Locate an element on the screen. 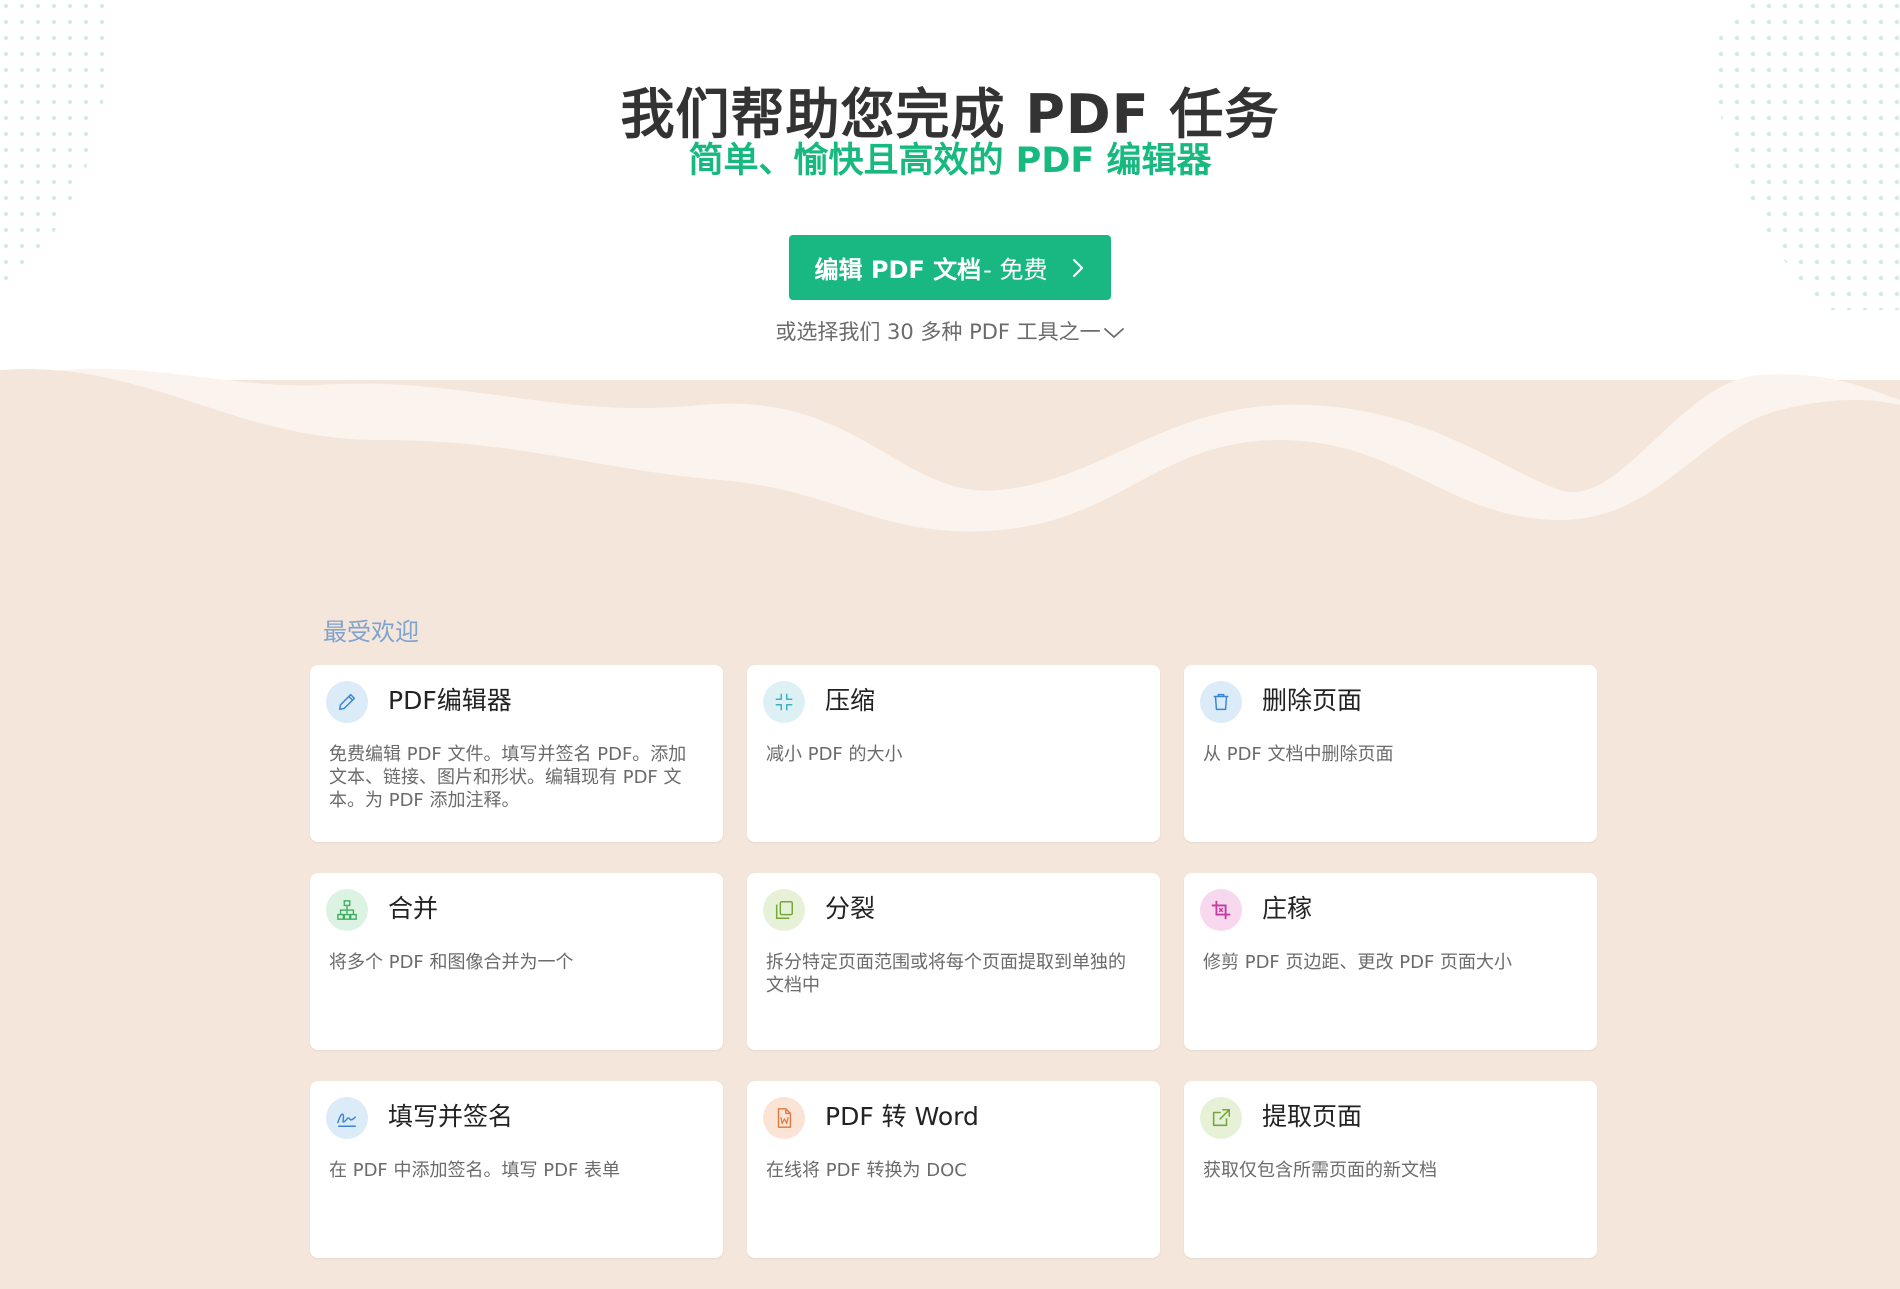 The width and height of the screenshot is (1900, 1289). copy-icon is located at coordinates (784, 910).